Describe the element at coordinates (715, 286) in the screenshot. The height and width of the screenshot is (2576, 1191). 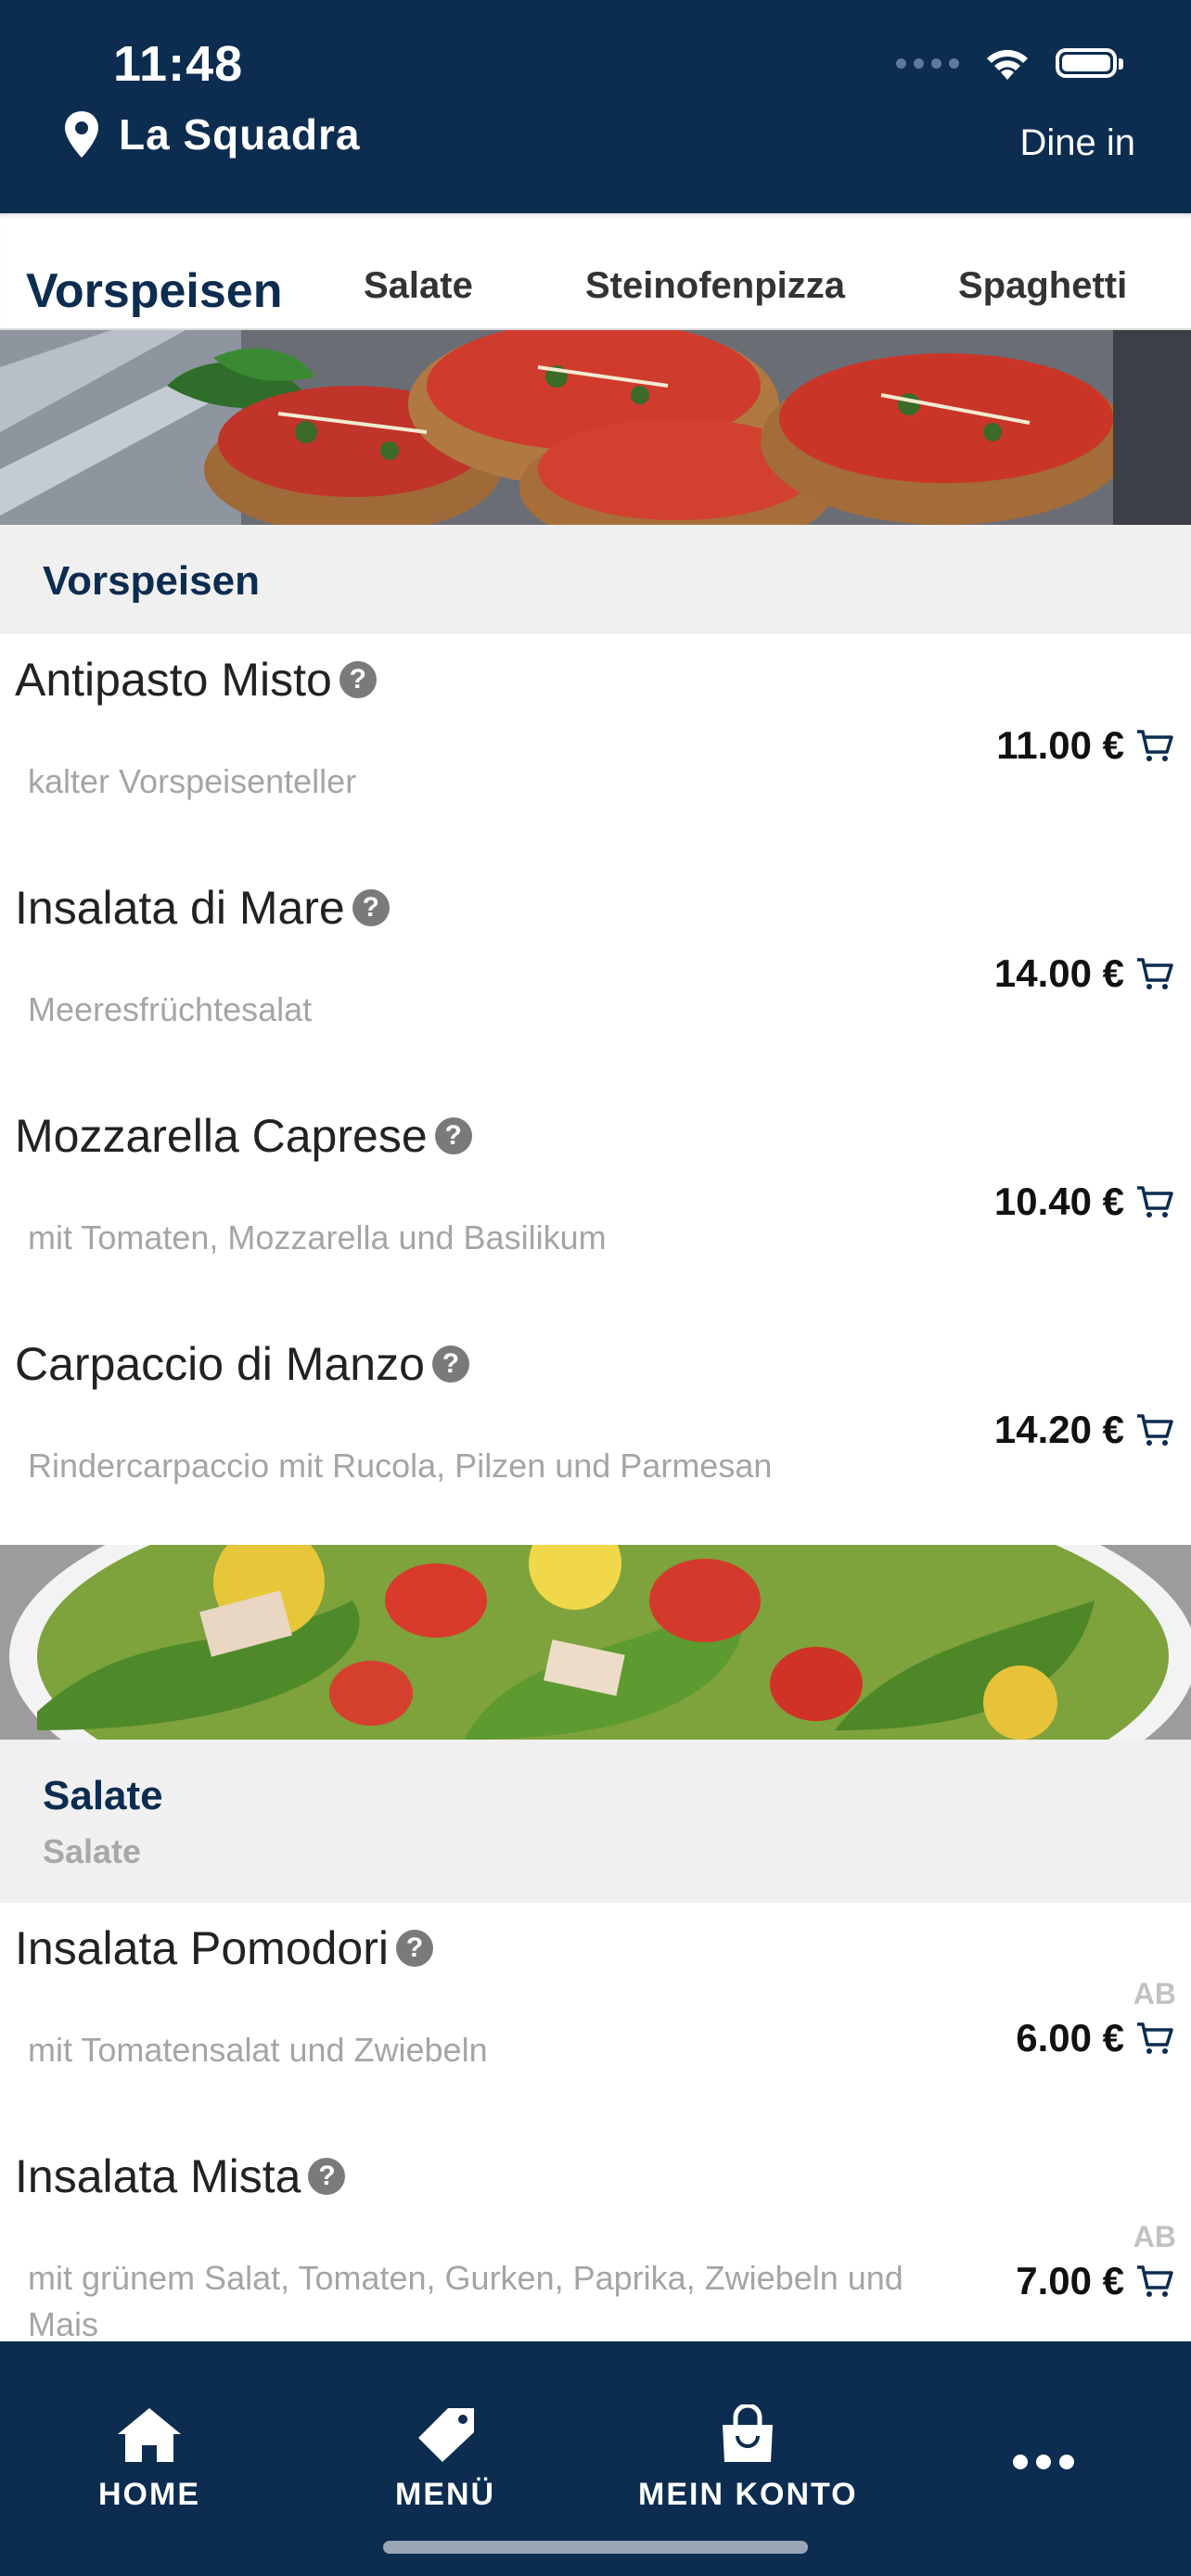
I see `tab-steinofenpizza: Steinofenpizza` at that location.